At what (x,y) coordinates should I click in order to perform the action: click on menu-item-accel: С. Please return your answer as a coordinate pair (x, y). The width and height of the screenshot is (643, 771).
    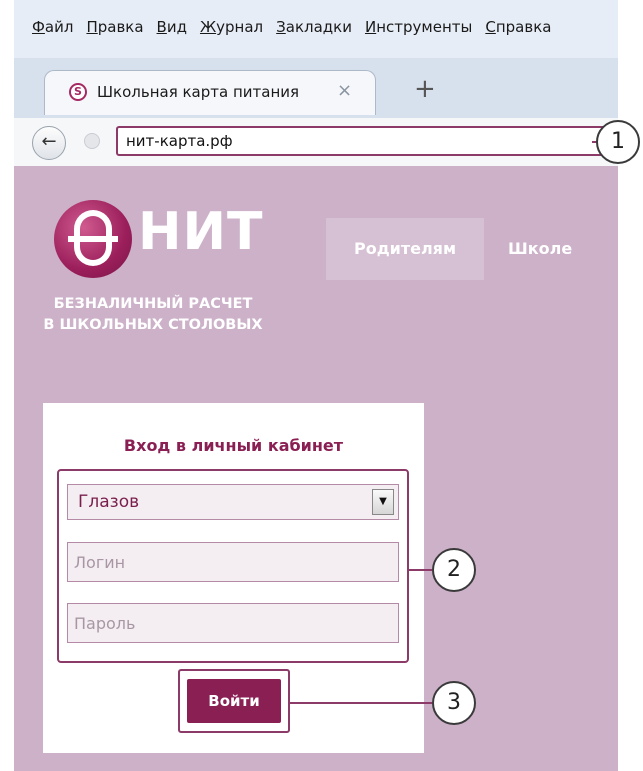
    Looking at the image, I should click on (490, 27).